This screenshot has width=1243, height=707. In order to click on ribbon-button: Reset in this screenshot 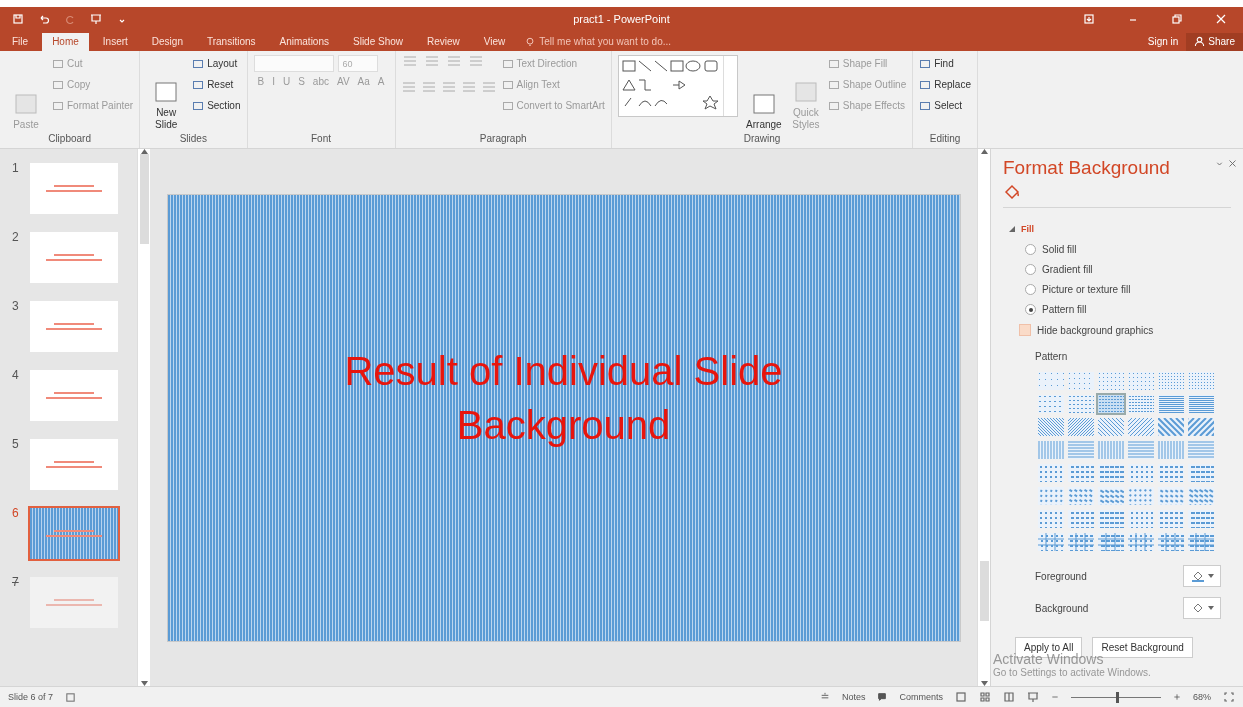, I will do `click(216, 84)`.